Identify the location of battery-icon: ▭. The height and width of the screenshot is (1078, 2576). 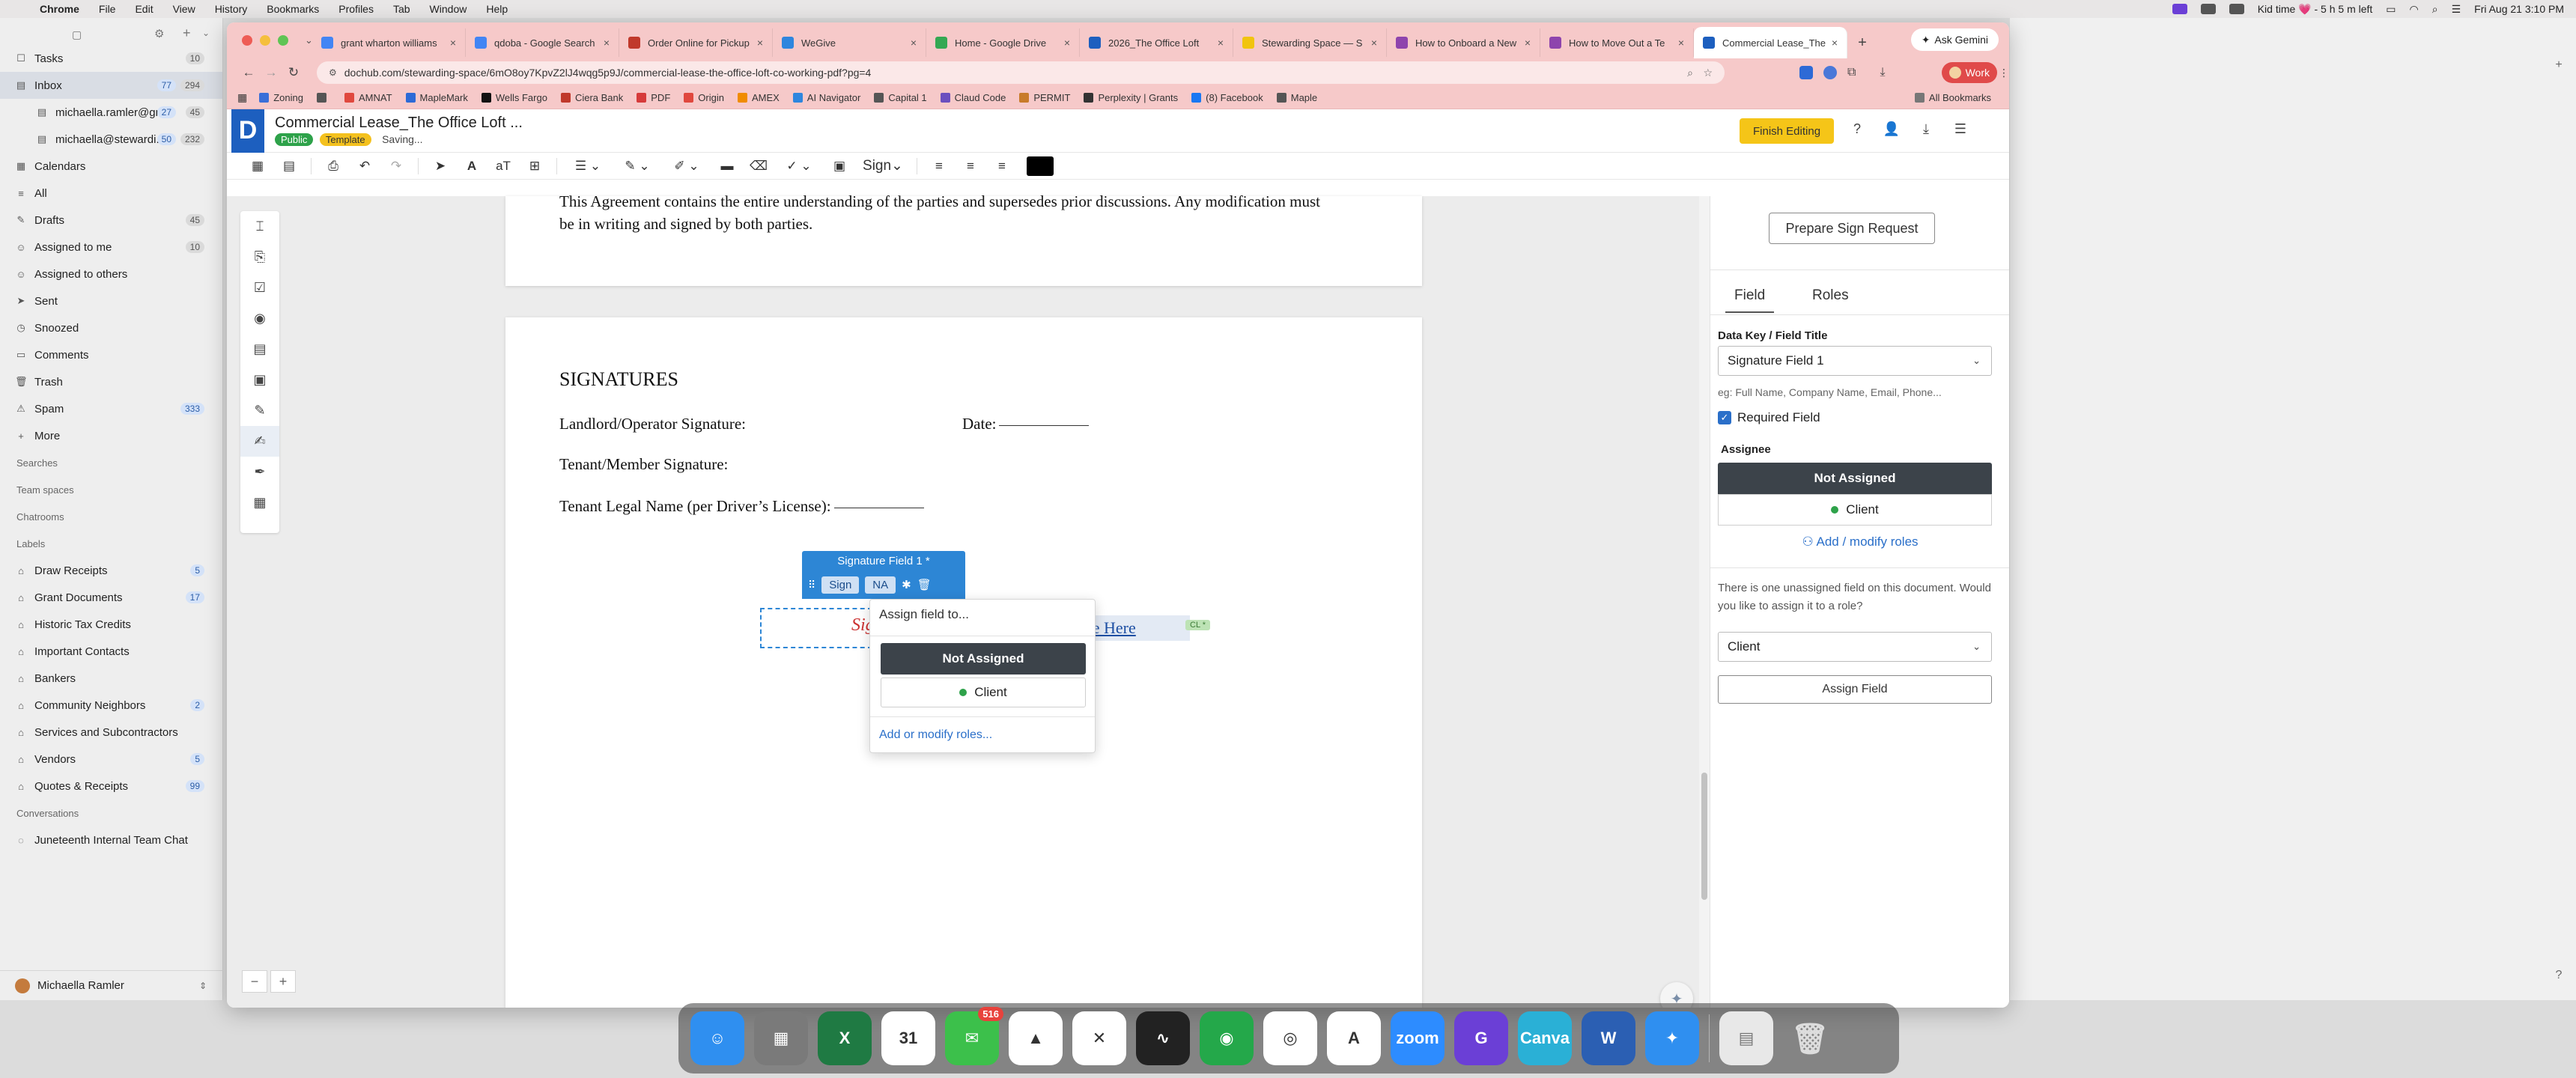
(2391, 9).